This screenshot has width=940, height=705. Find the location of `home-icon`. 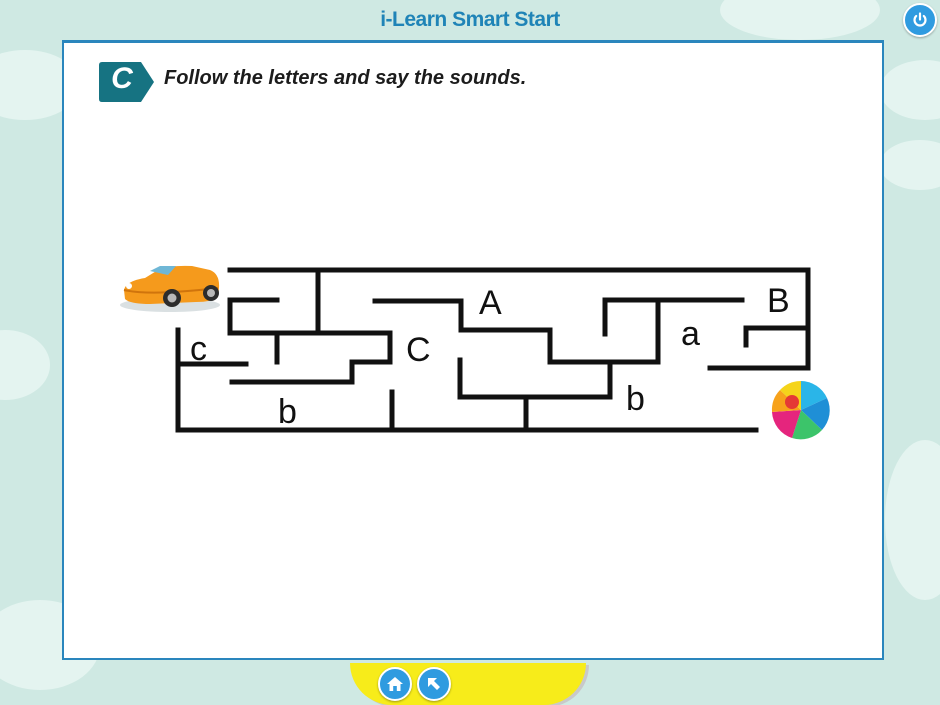

home-icon is located at coordinates (395, 684).